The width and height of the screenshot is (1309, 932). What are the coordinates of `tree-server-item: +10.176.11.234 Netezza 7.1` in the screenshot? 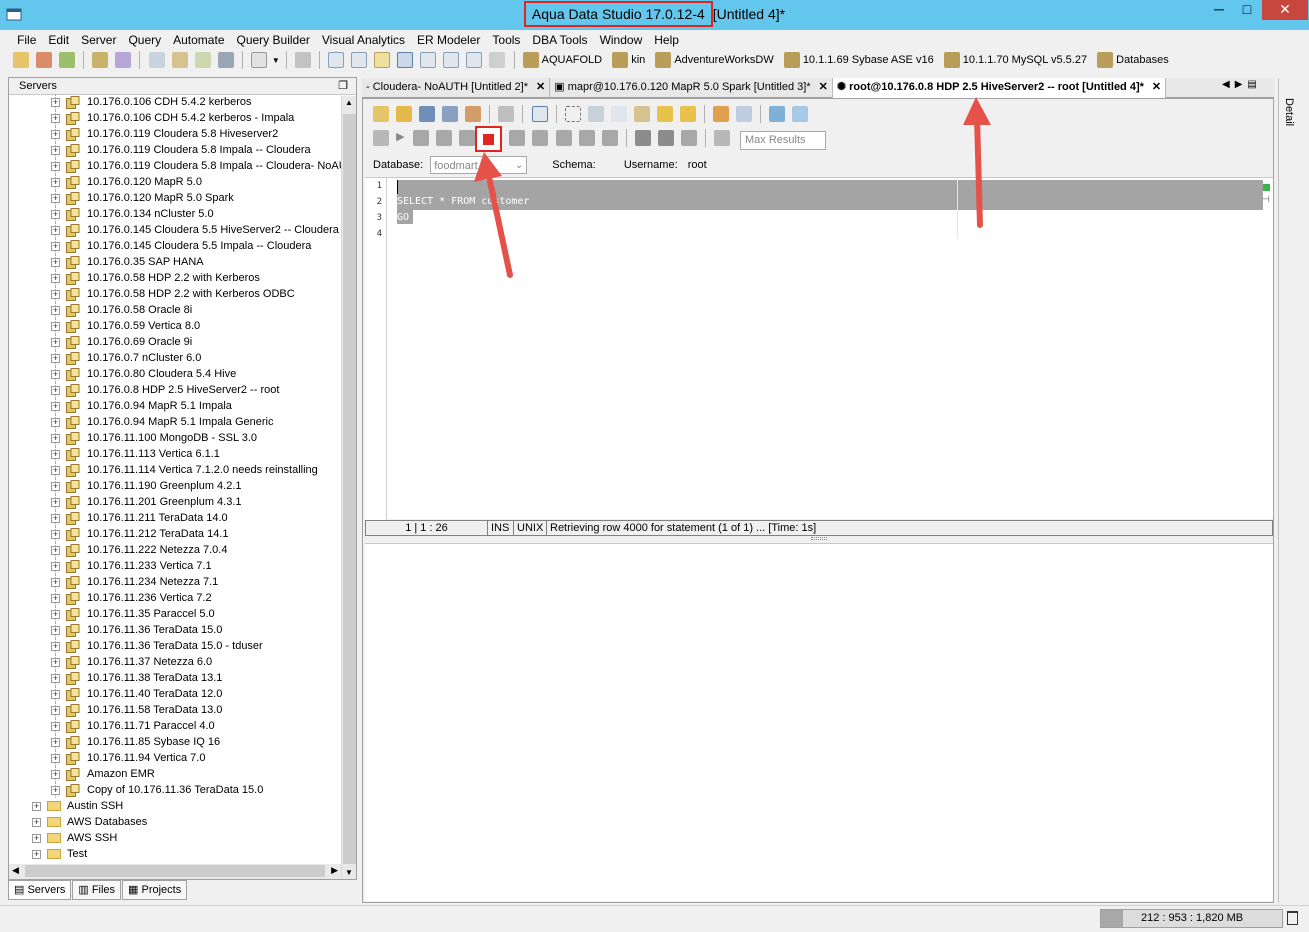 It's located at (175, 582).